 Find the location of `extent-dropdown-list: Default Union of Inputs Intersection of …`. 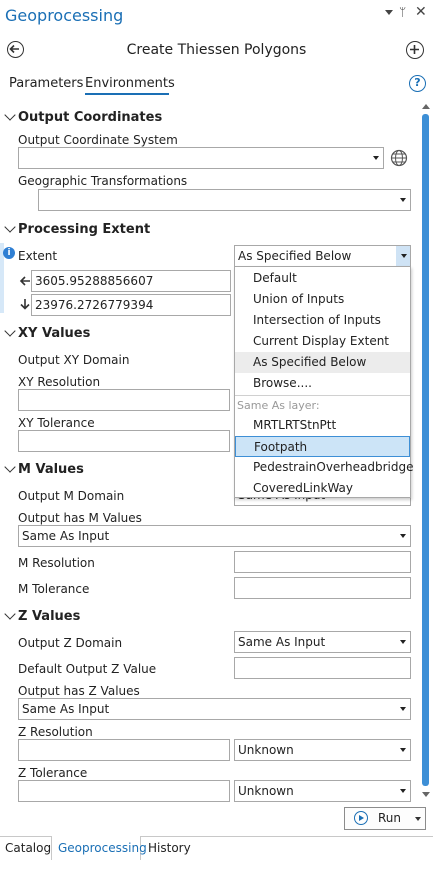

extent-dropdown-list: Default Union of Inputs Intersection of … is located at coordinates (324, 382).